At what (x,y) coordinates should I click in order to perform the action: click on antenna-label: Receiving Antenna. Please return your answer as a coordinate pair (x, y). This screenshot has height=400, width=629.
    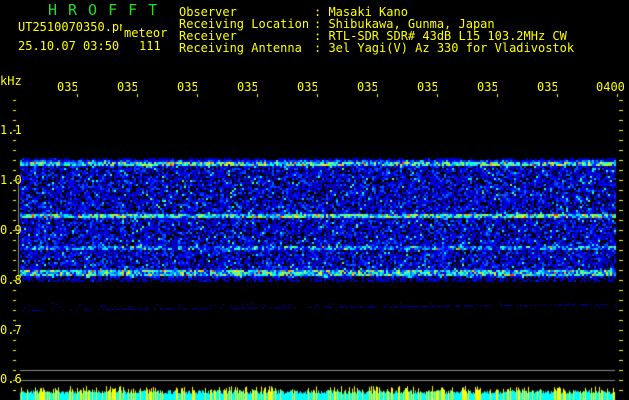
    Looking at the image, I should click on (240, 48).